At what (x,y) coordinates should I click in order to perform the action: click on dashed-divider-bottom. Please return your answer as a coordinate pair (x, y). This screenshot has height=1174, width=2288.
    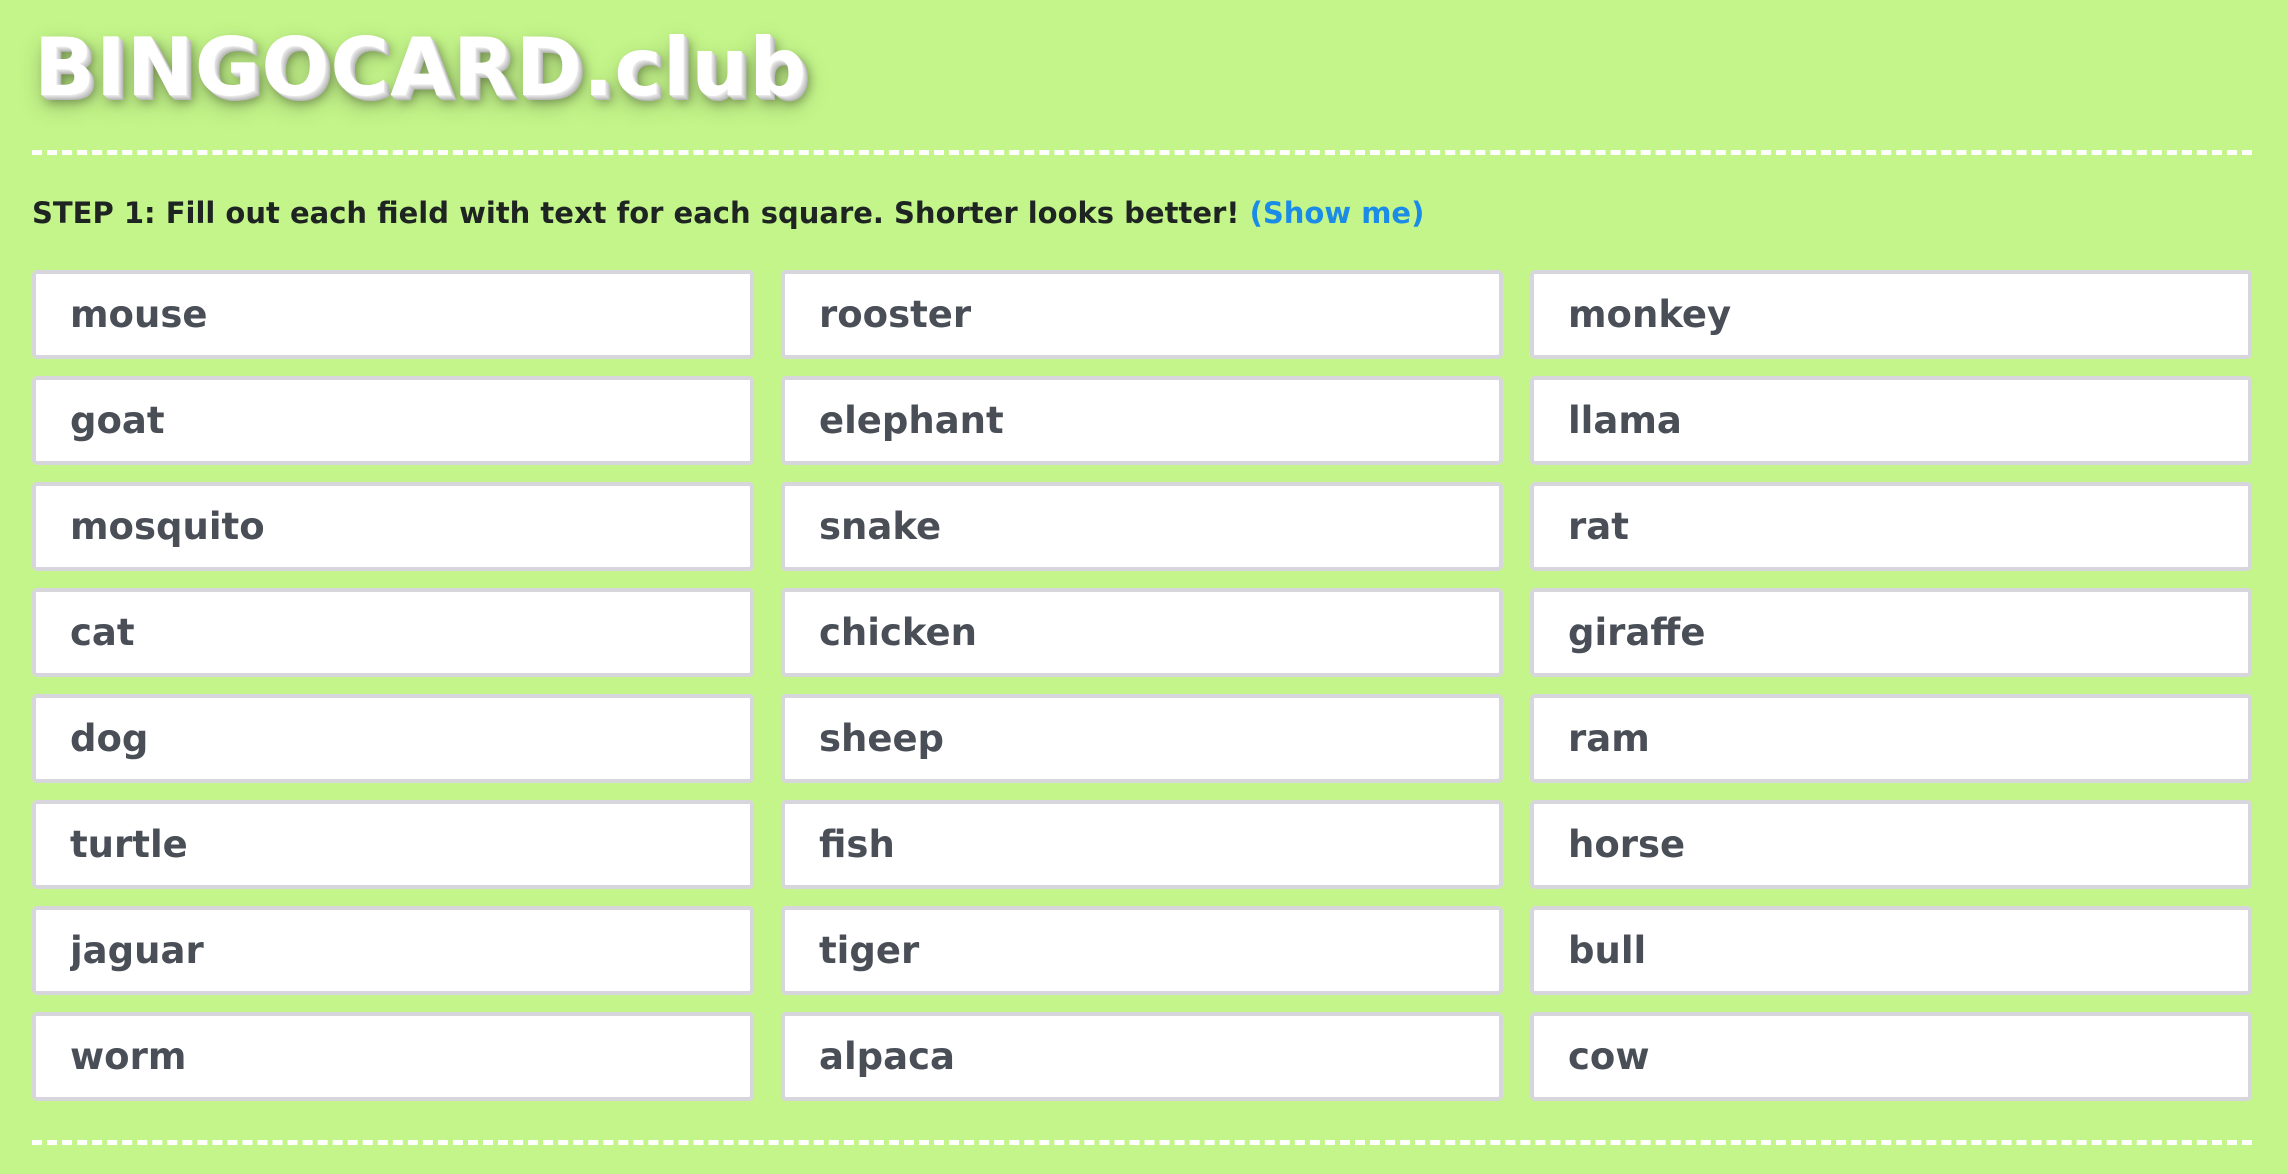
    Looking at the image, I should click on (1142, 1142).